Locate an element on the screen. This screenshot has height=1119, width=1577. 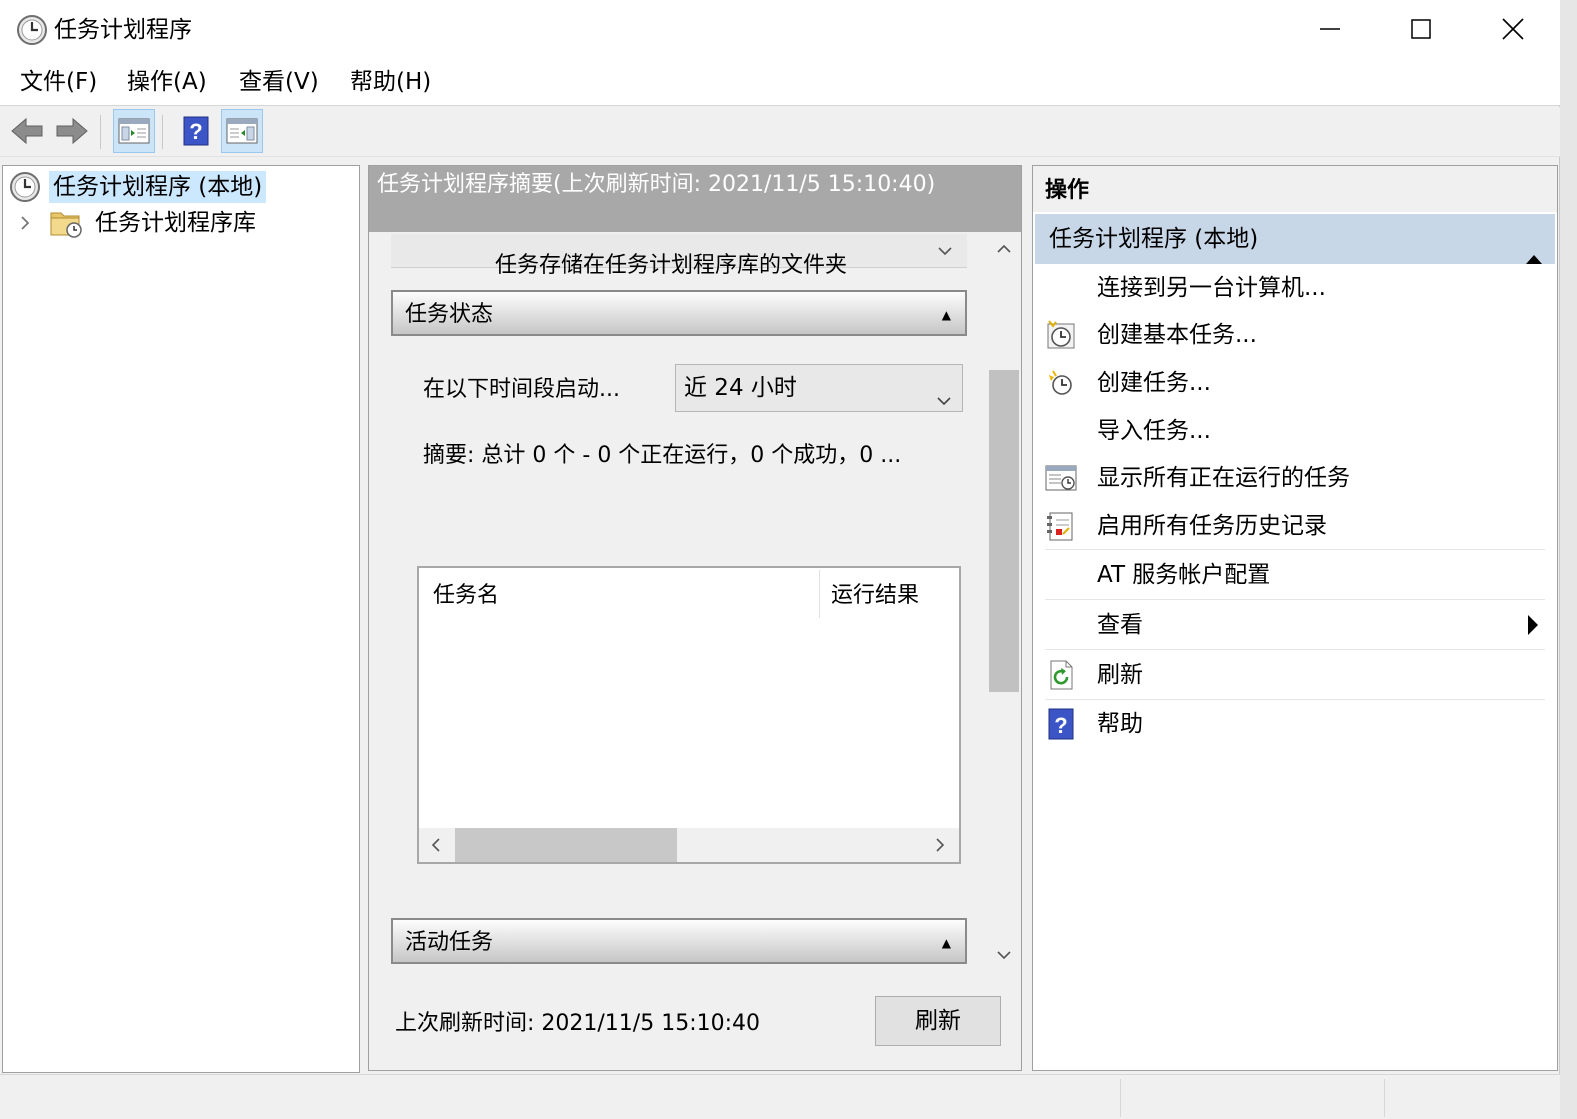
chevron-right-icon is located at coordinates (31, 223).